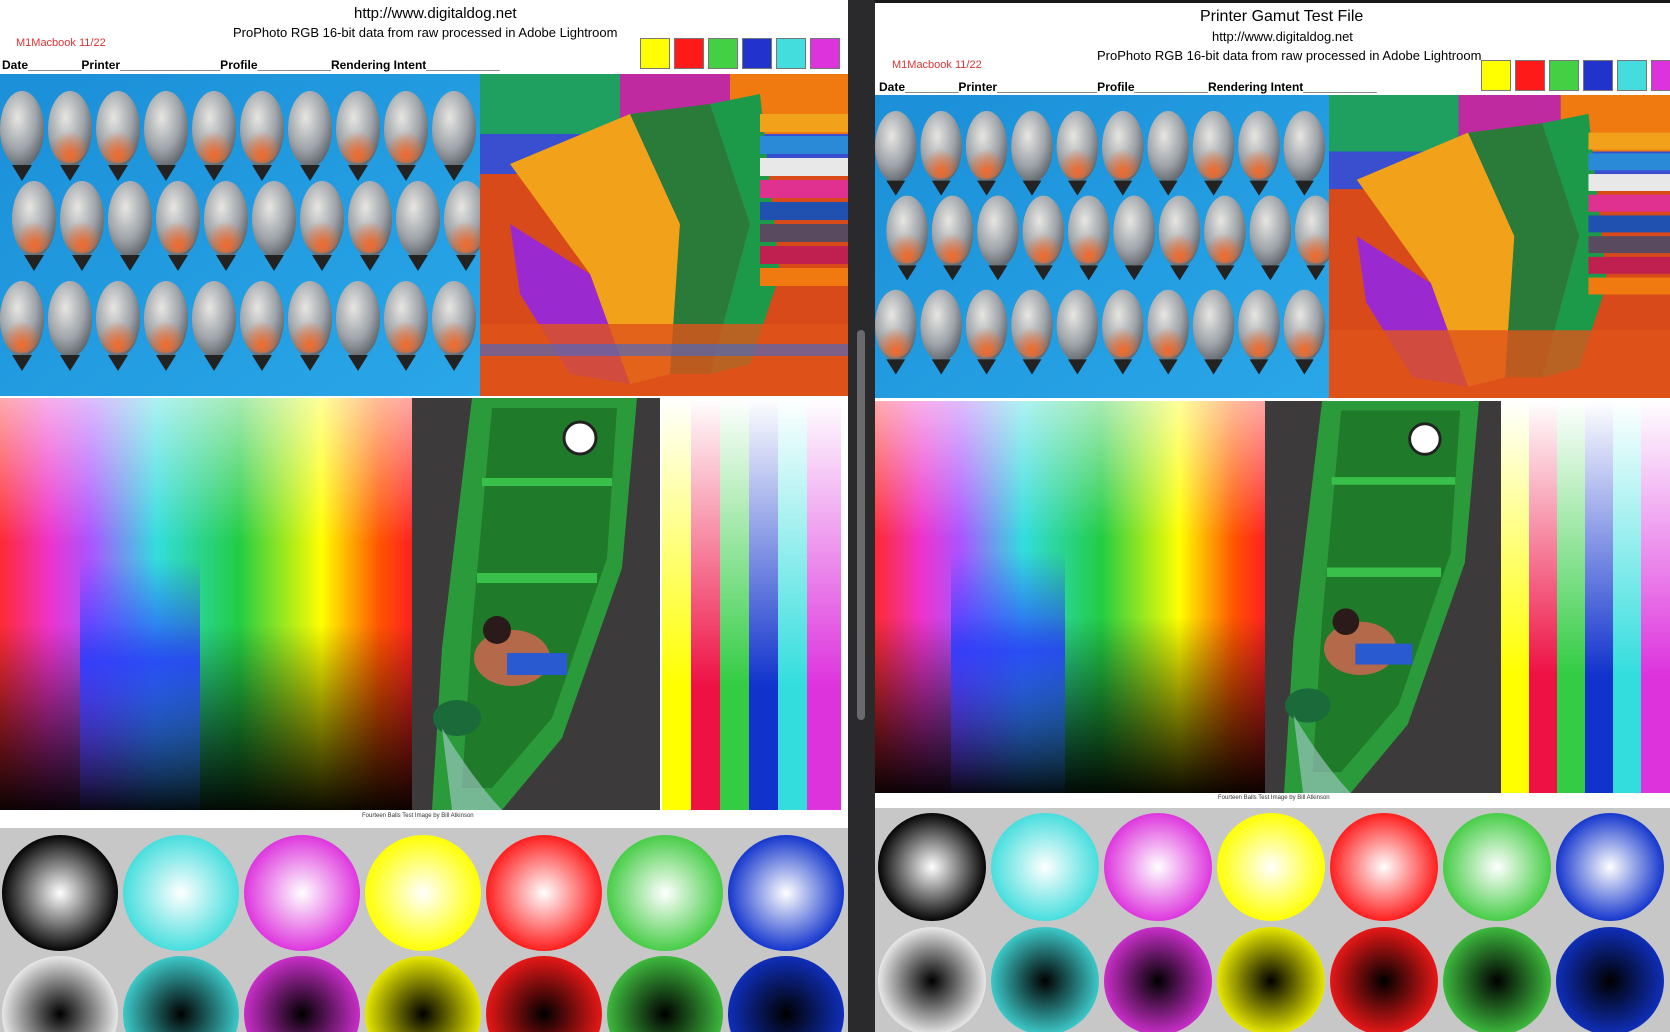 This screenshot has height=1032, width=1670. I want to click on split-divider, so click(861, 516).